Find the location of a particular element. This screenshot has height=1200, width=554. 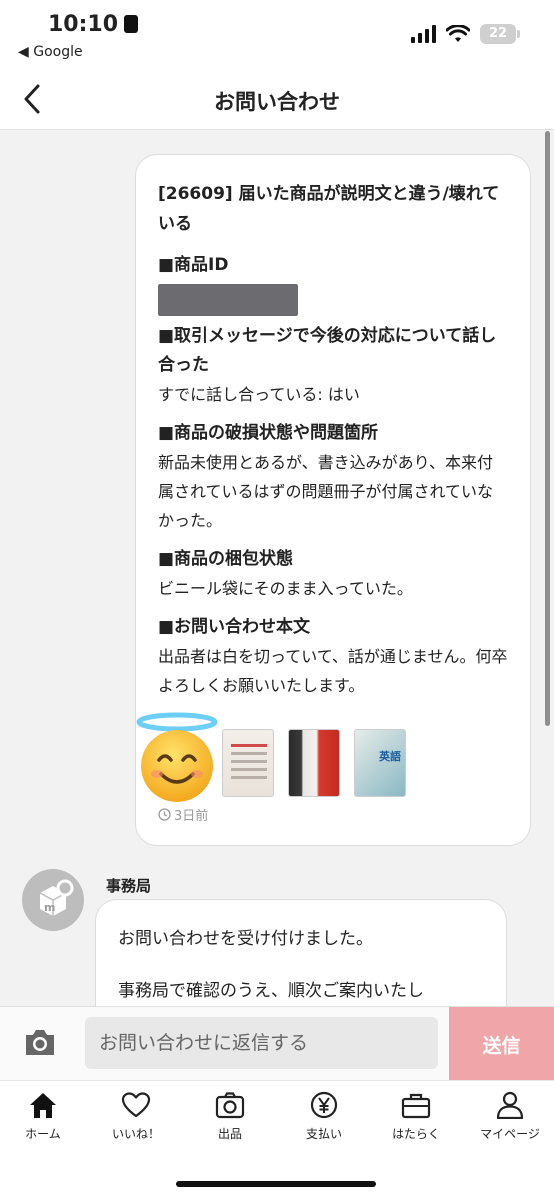

section-title: ■商品ID is located at coordinates (193, 265).